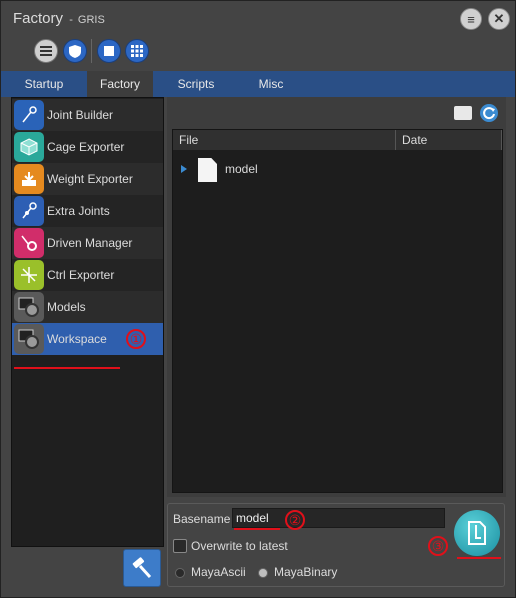 The height and width of the screenshot is (598, 516). Describe the element at coordinates (180, 573) in the screenshot. I see `format-radio-mayaascii` at that location.